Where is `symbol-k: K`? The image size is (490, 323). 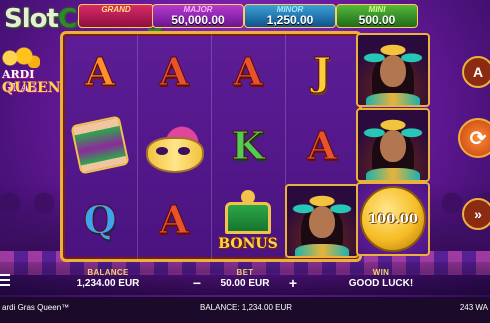 symbol-k: K is located at coordinates (248, 145).